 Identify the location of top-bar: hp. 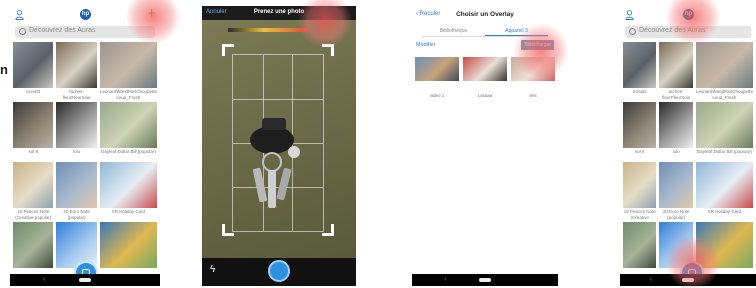
(688, 15).